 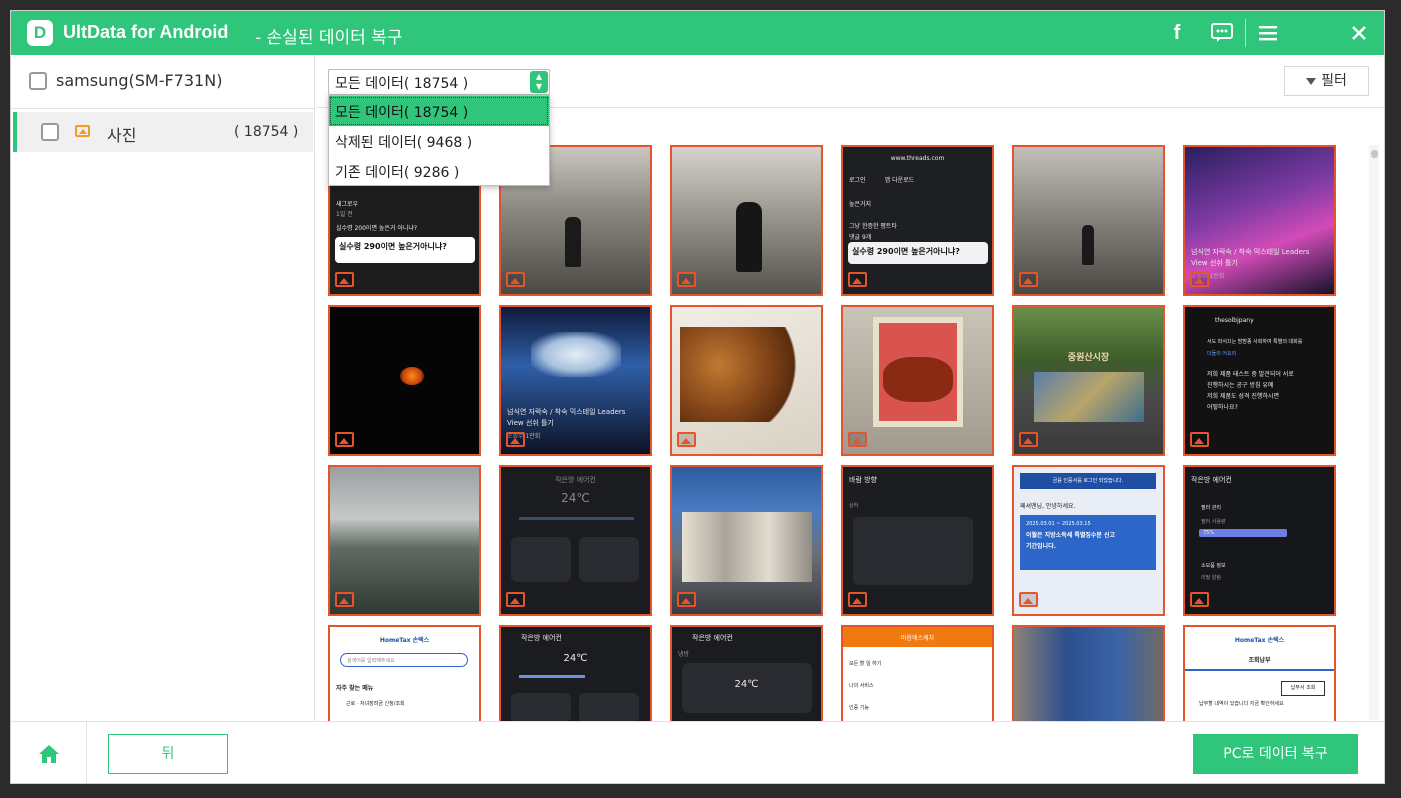 What do you see at coordinates (1275, 754) in the screenshot?
I see `recover-to-pc-button: PC로 데이터 복구` at bounding box center [1275, 754].